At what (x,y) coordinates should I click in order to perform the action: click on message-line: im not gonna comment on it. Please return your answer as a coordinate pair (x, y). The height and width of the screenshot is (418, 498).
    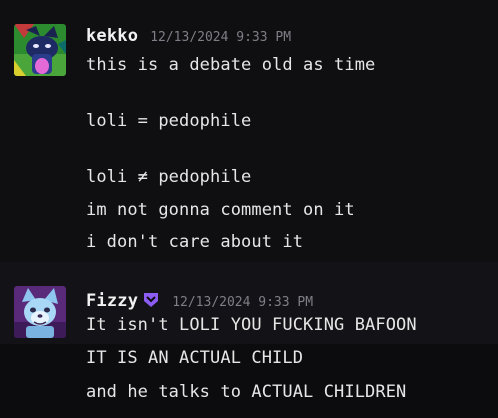
    Looking at the image, I should click on (220, 210).